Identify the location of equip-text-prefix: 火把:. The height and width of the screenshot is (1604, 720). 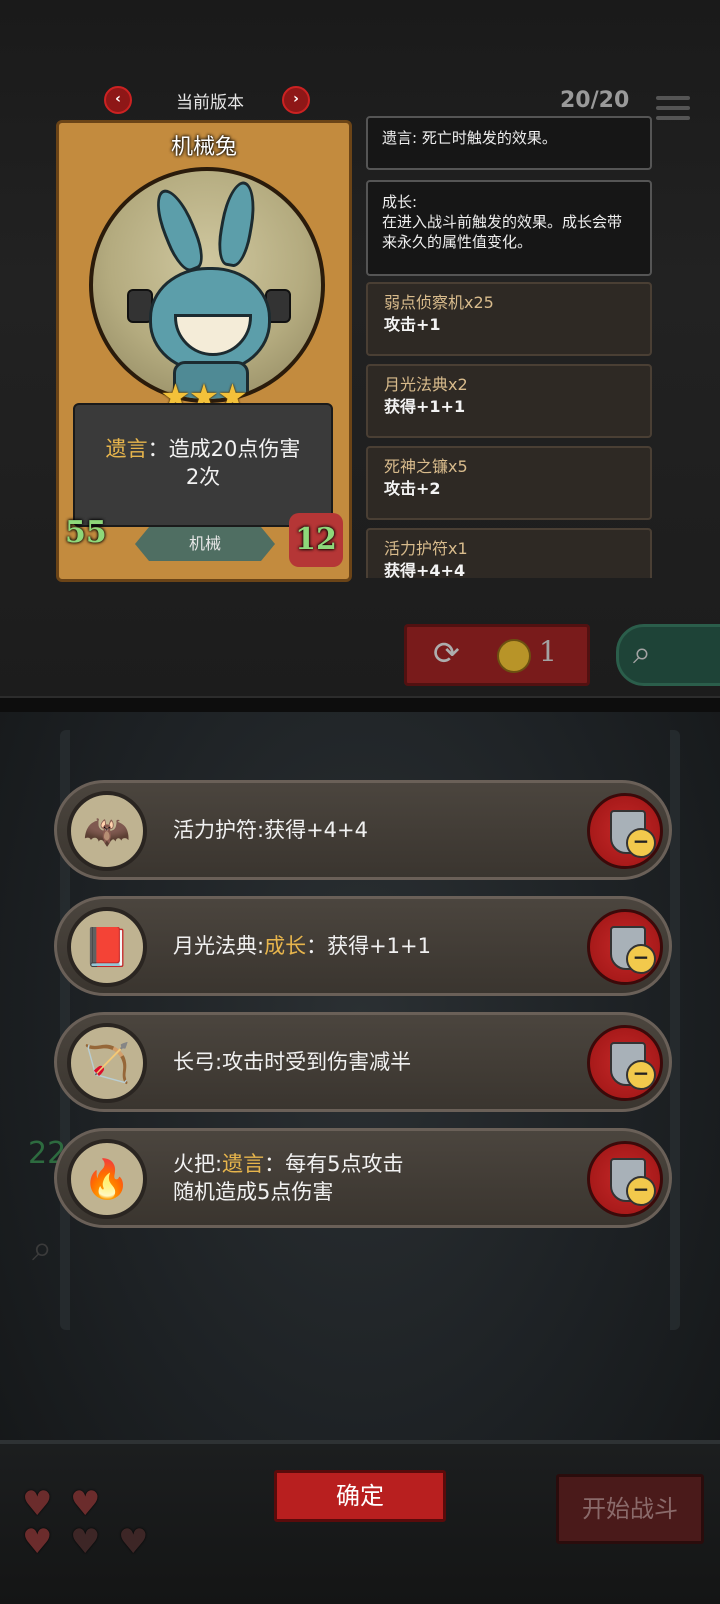
(198, 1164).